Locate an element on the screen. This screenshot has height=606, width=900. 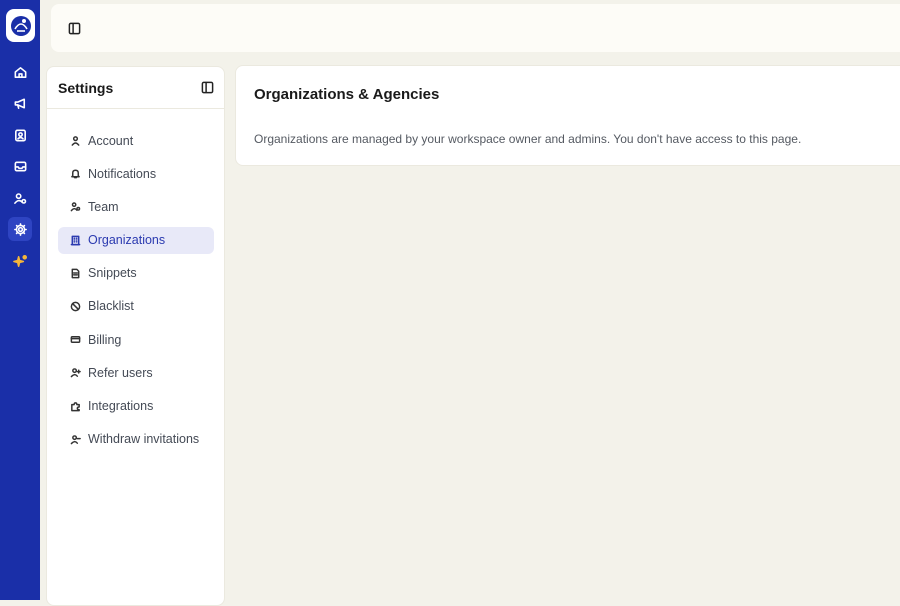
nav-item-notifications: Notifications is located at coordinates (136, 173).